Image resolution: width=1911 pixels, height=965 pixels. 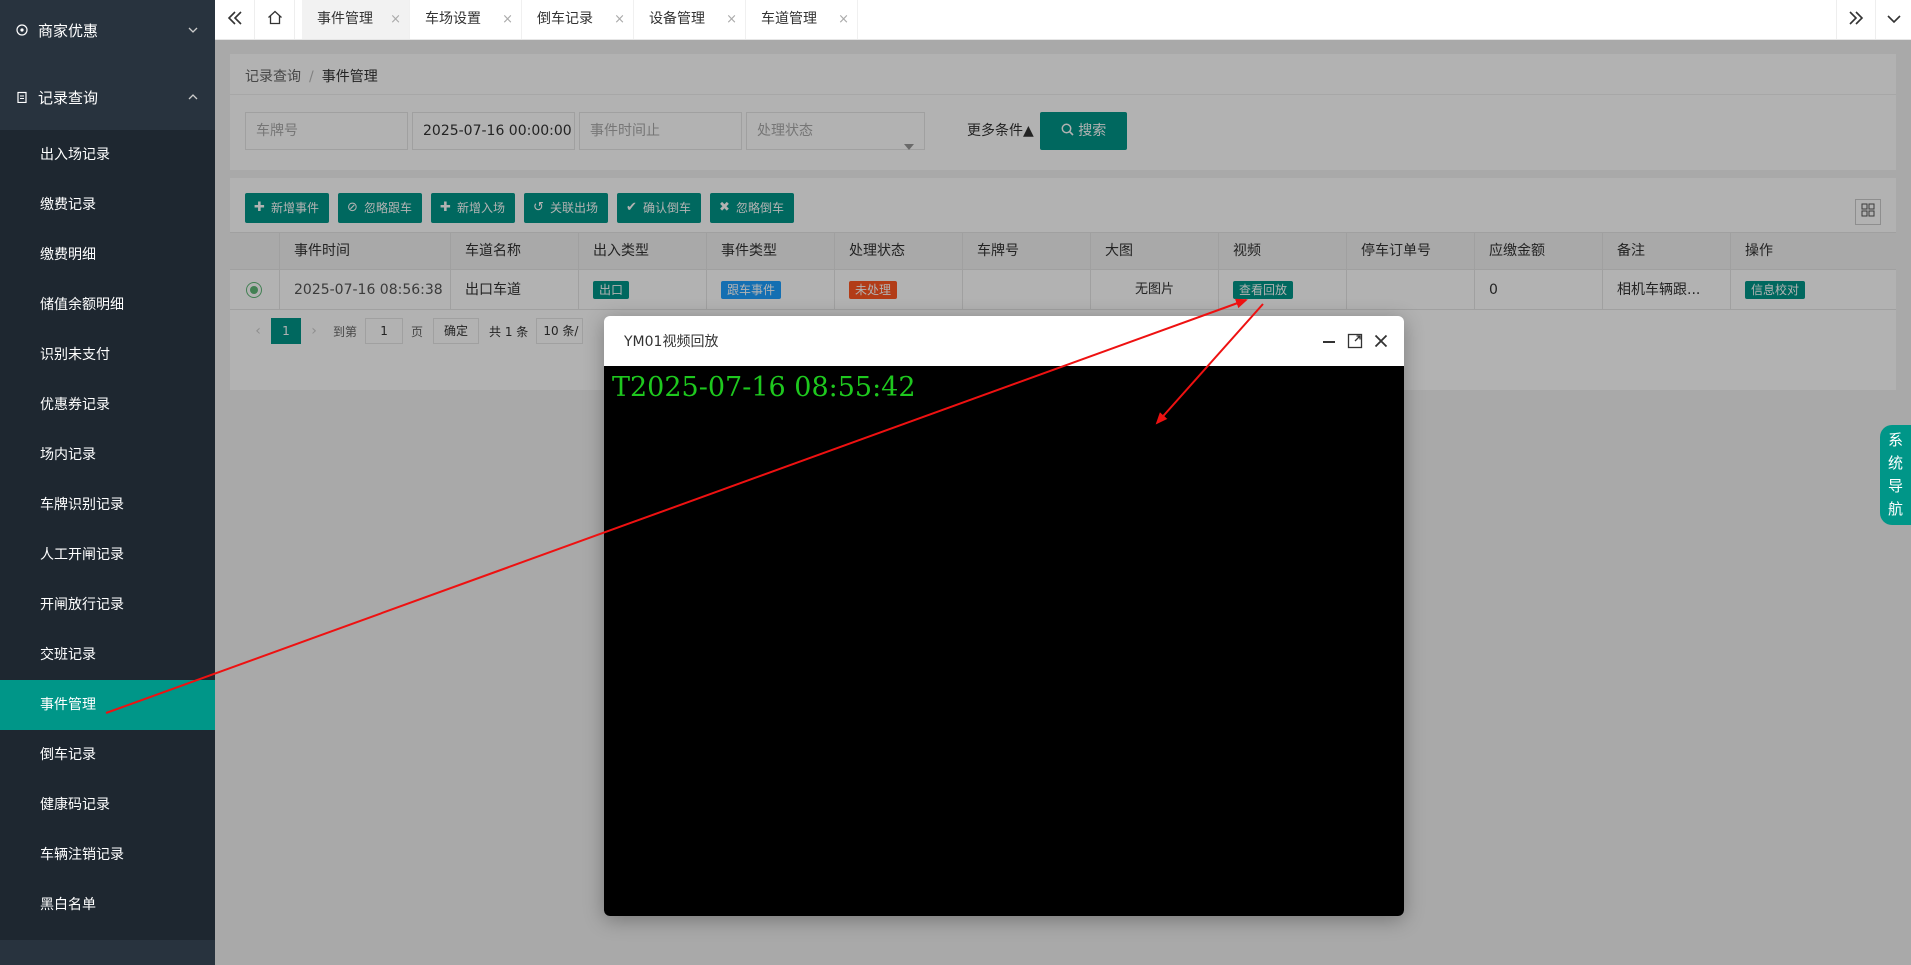 What do you see at coordinates (1209, 364) in the screenshot?
I see `arrow-playback-to-video` at bounding box center [1209, 364].